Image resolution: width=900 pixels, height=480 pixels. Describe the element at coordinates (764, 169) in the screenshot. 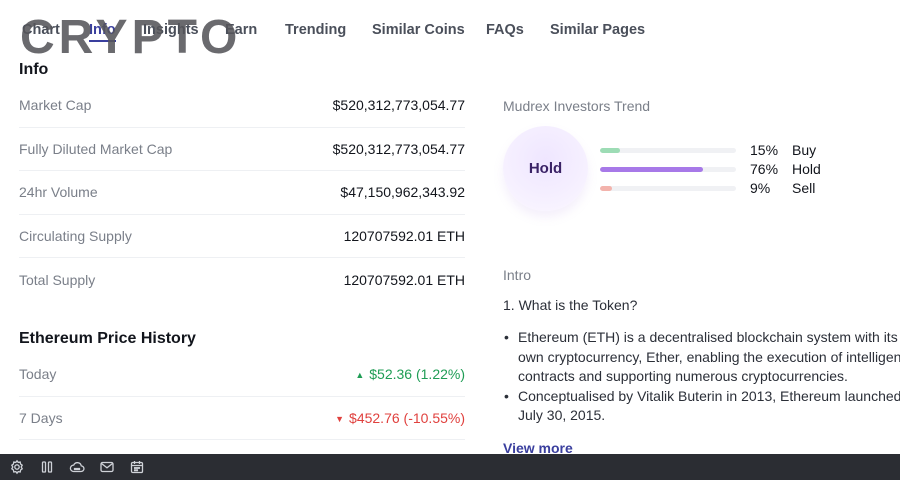

I see `trend-percent: 76%` at that location.